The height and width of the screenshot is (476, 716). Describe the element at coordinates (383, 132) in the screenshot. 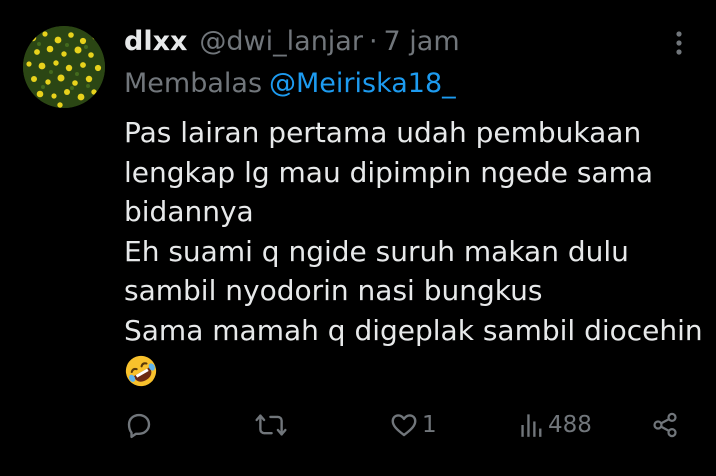

I see `tweet-text-line: Pas lairan pertama udah pembukaan` at that location.